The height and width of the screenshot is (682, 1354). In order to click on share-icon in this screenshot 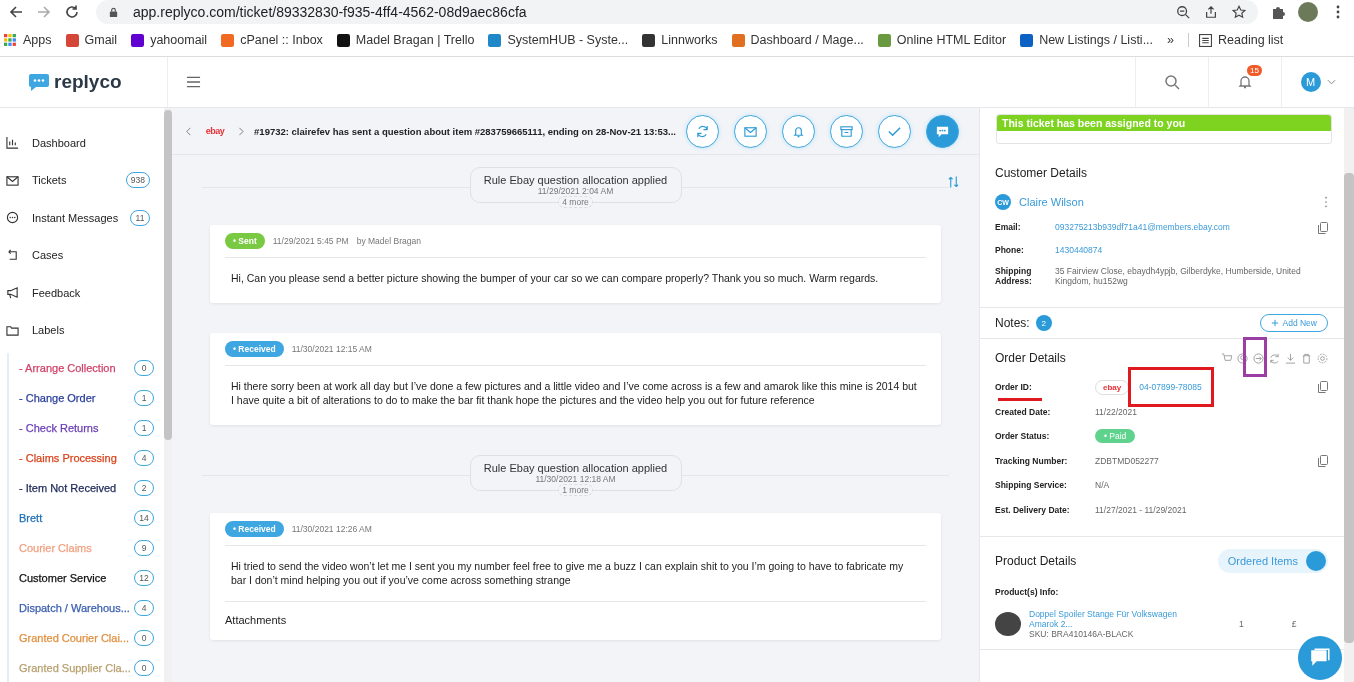, I will do `click(1211, 12)`.